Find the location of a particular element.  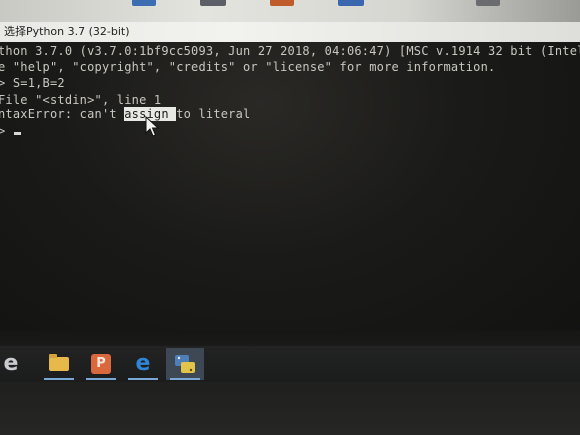

console-line-error: ntaxError: can't assign to literal is located at coordinates (125, 114).